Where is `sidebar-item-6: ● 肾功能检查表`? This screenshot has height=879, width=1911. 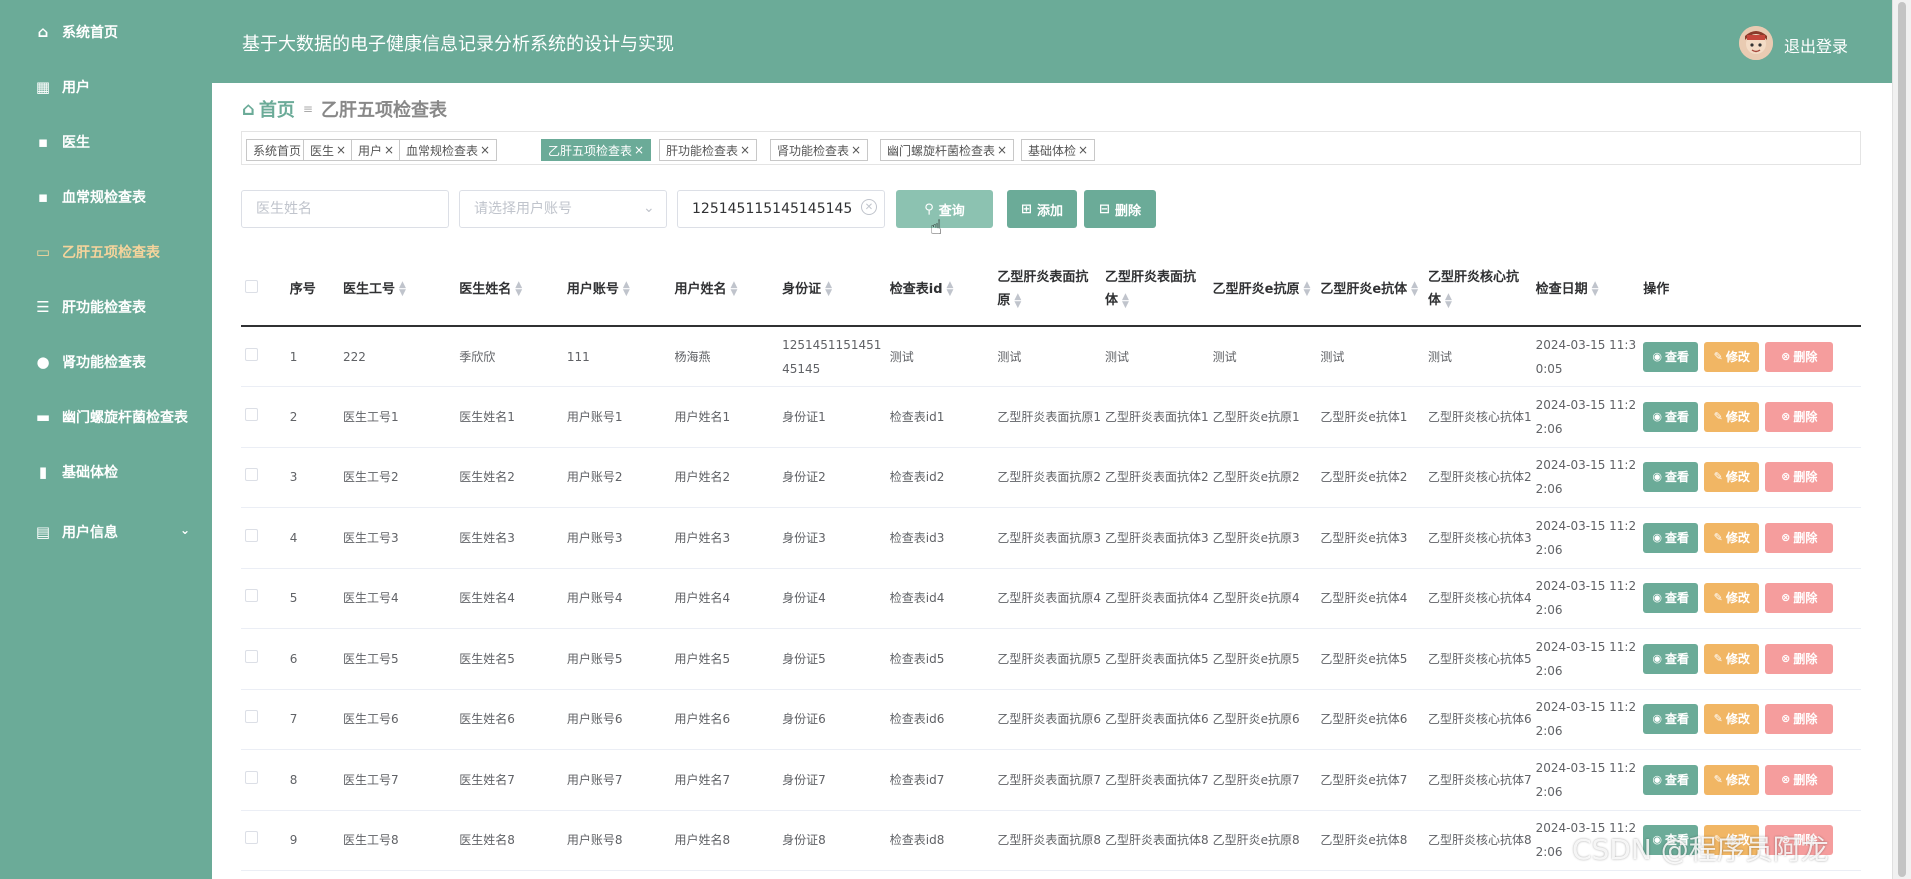
sidebar-item-6: ● 肾功能检查表 is located at coordinates (106, 362).